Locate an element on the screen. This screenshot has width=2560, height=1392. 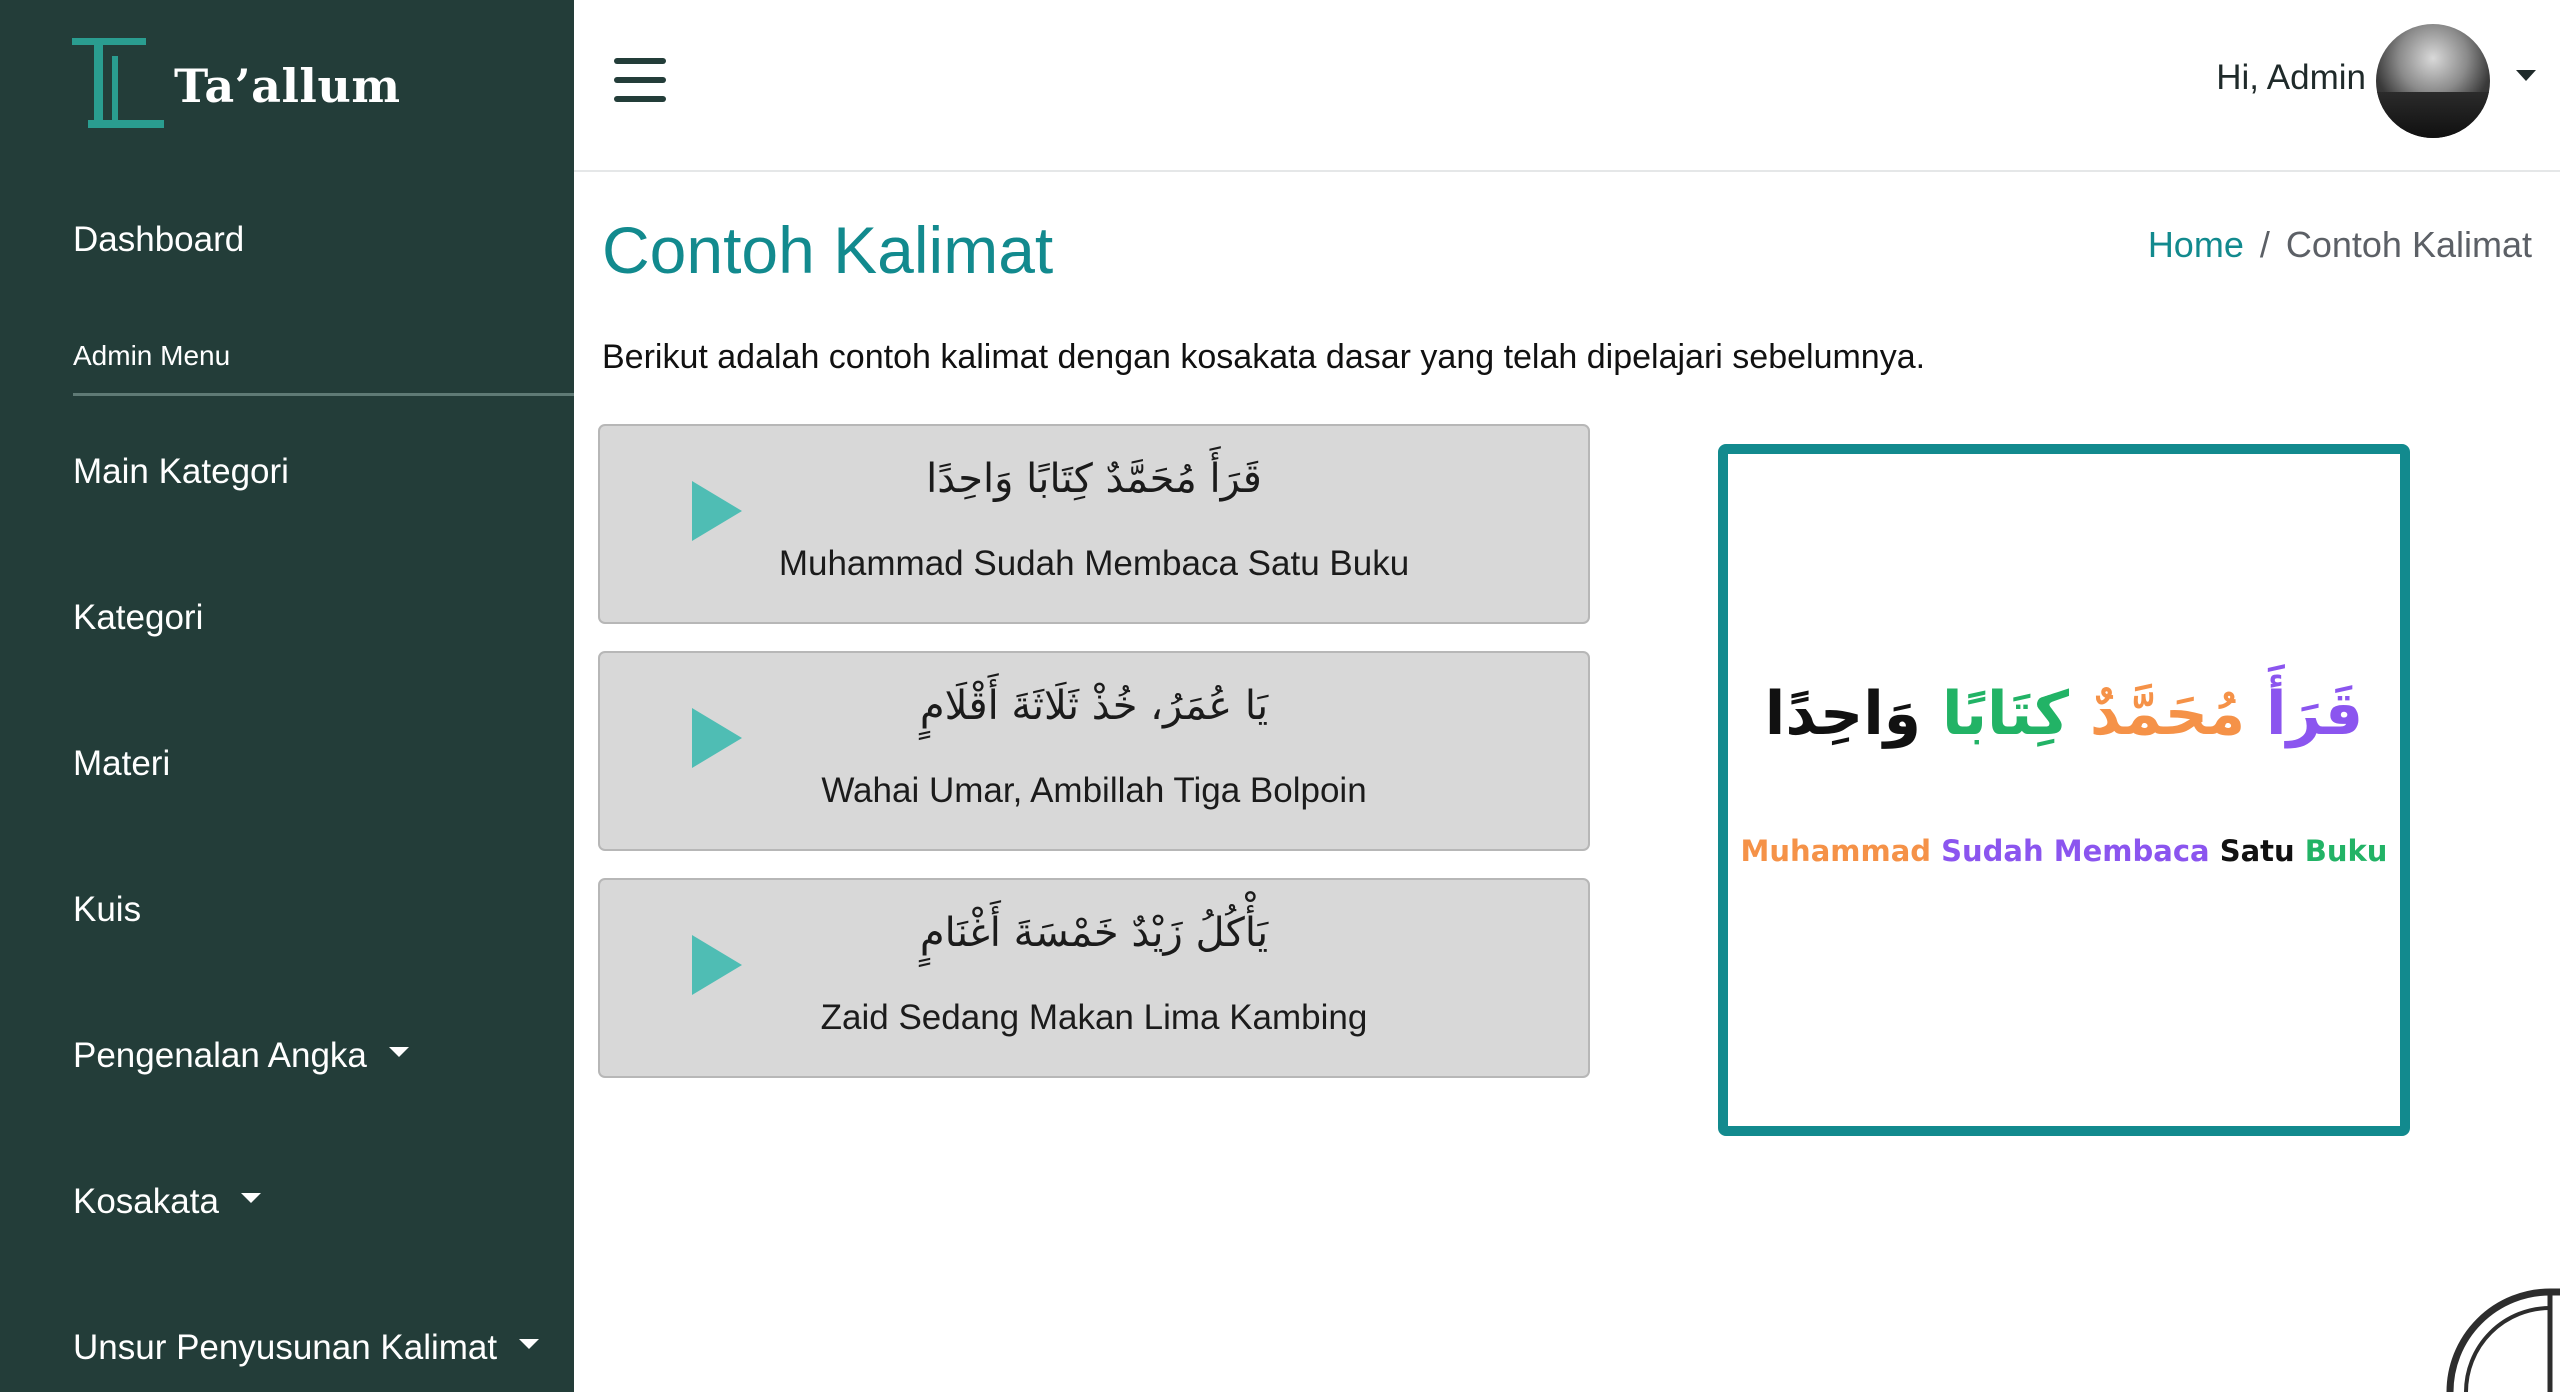
sidebar-item-materi: Materi is located at coordinates (121, 764).